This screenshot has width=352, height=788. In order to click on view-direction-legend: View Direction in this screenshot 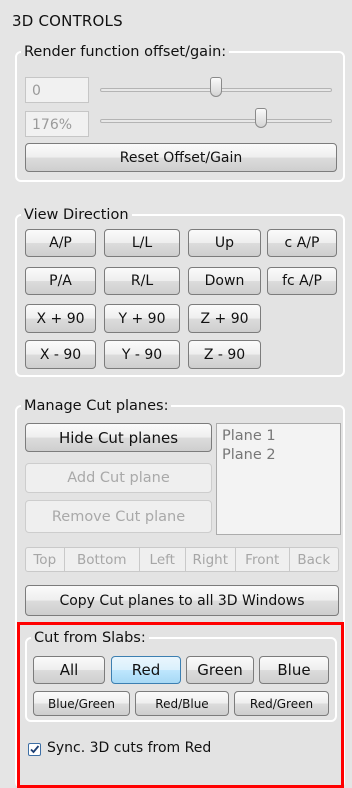, I will do `click(76, 215)`.